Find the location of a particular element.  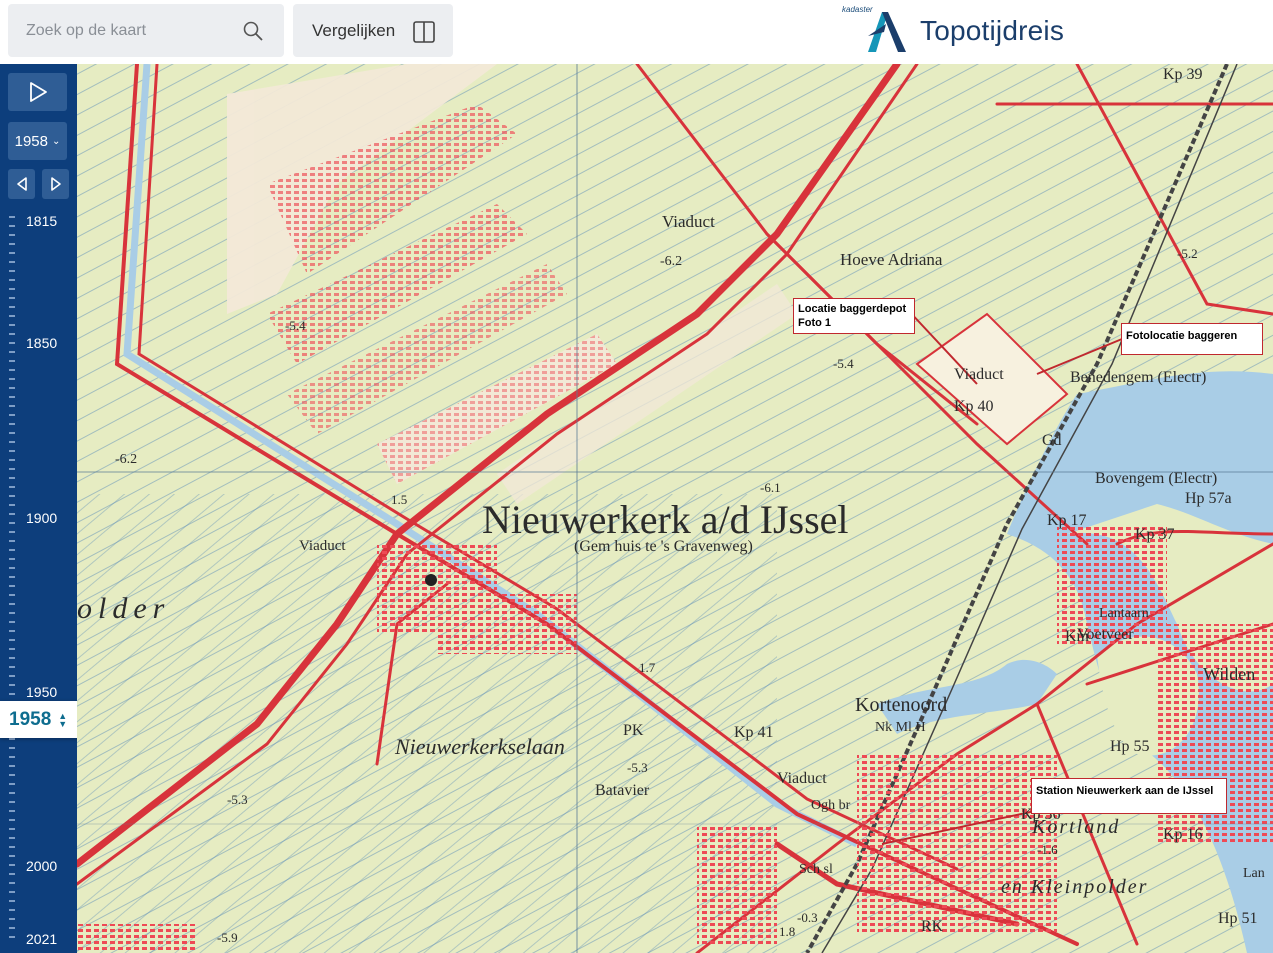

map-label-town-sub: (Gem huis te 's Gravenweg) is located at coordinates (663, 546).